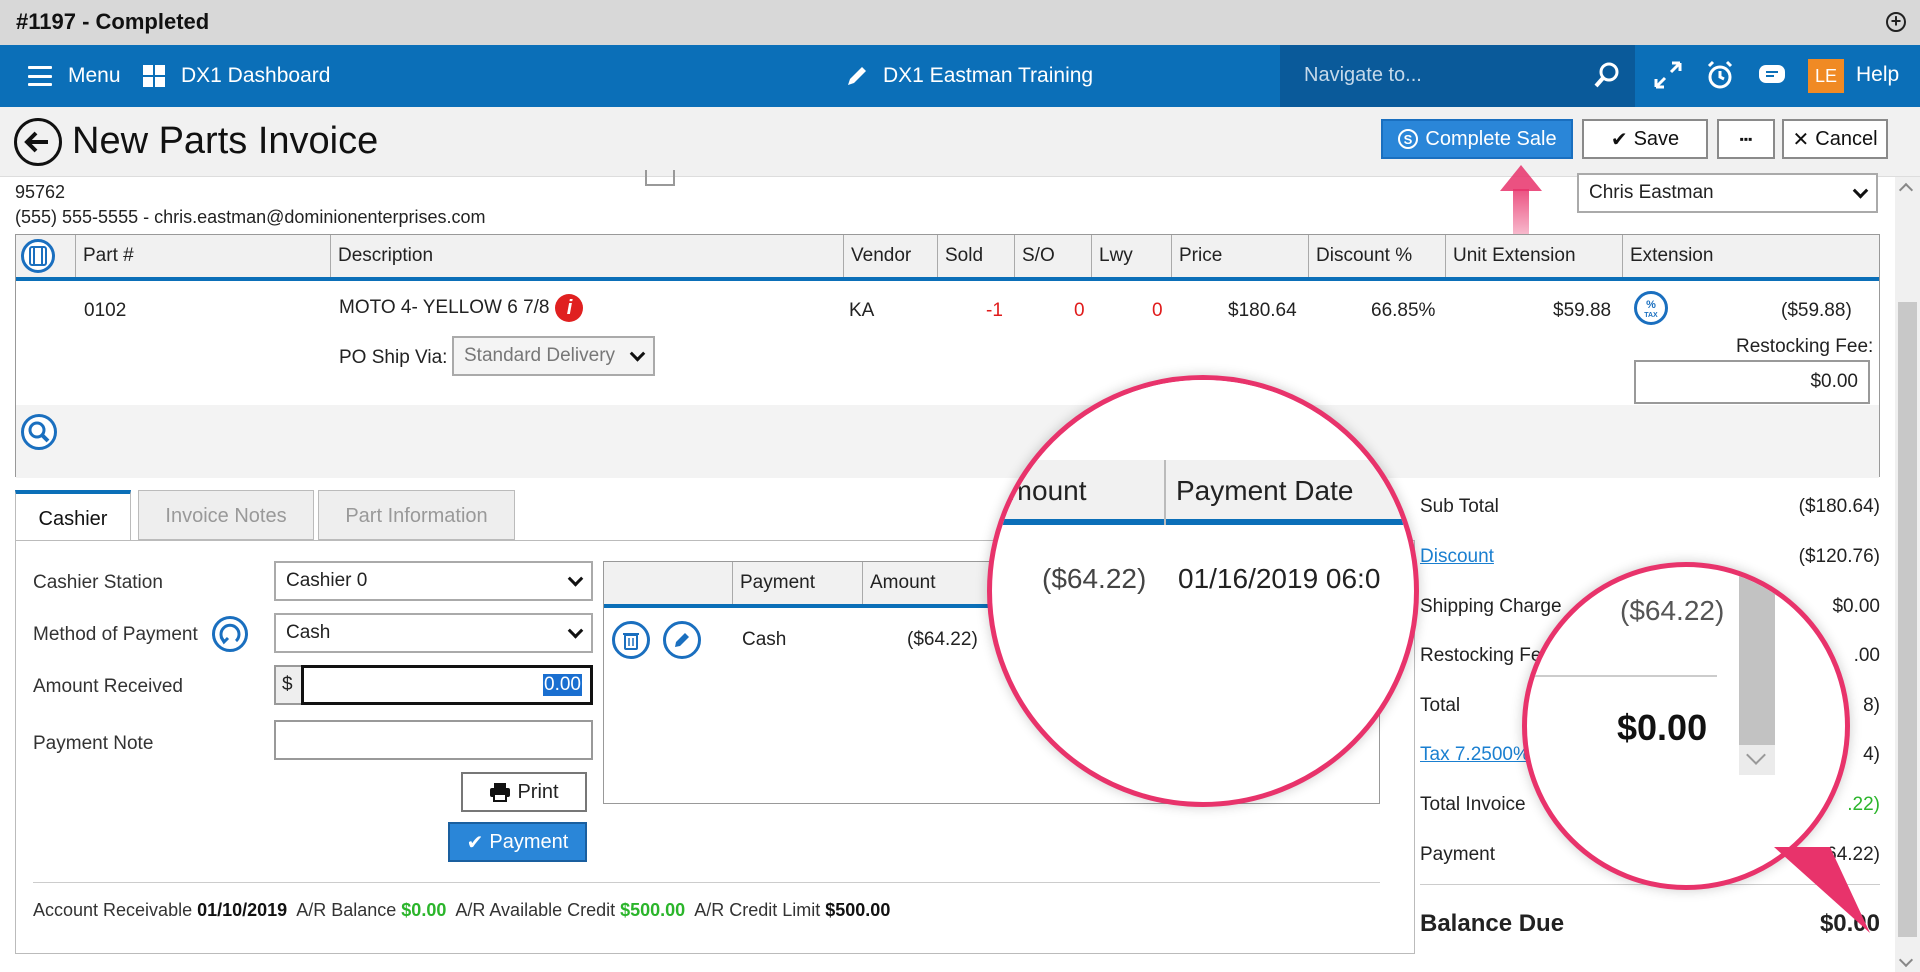  I want to click on amount-received-value: 0.00, so click(562, 685).